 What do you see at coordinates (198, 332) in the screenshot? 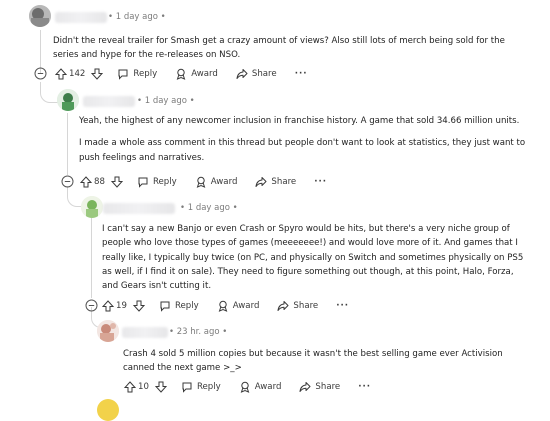
I see `timestamp: • 23 hr. ago •` at bounding box center [198, 332].